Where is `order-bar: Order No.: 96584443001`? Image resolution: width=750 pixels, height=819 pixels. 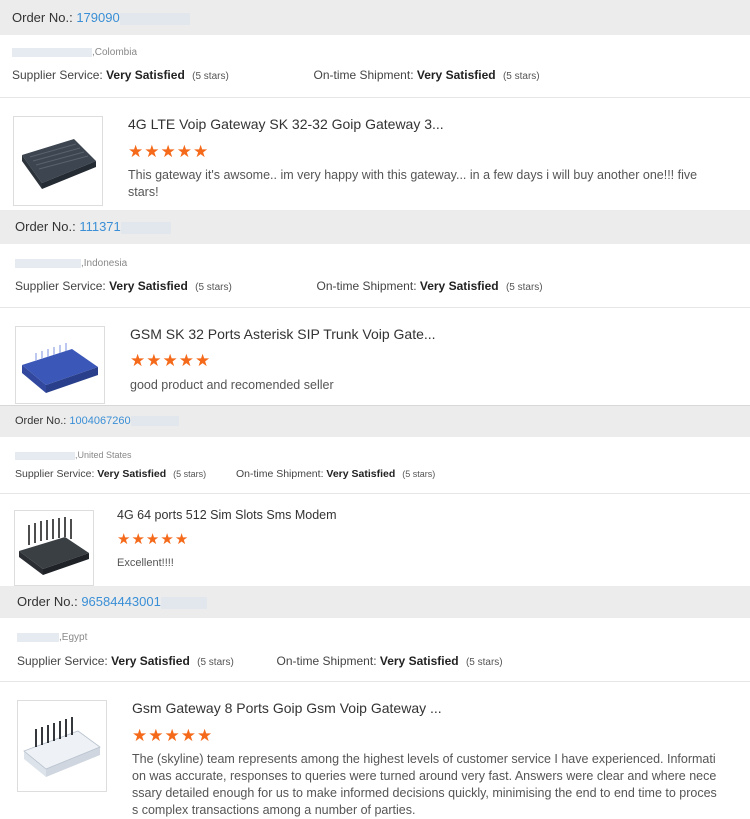 order-bar: Order No.: 96584443001 is located at coordinates (375, 602).